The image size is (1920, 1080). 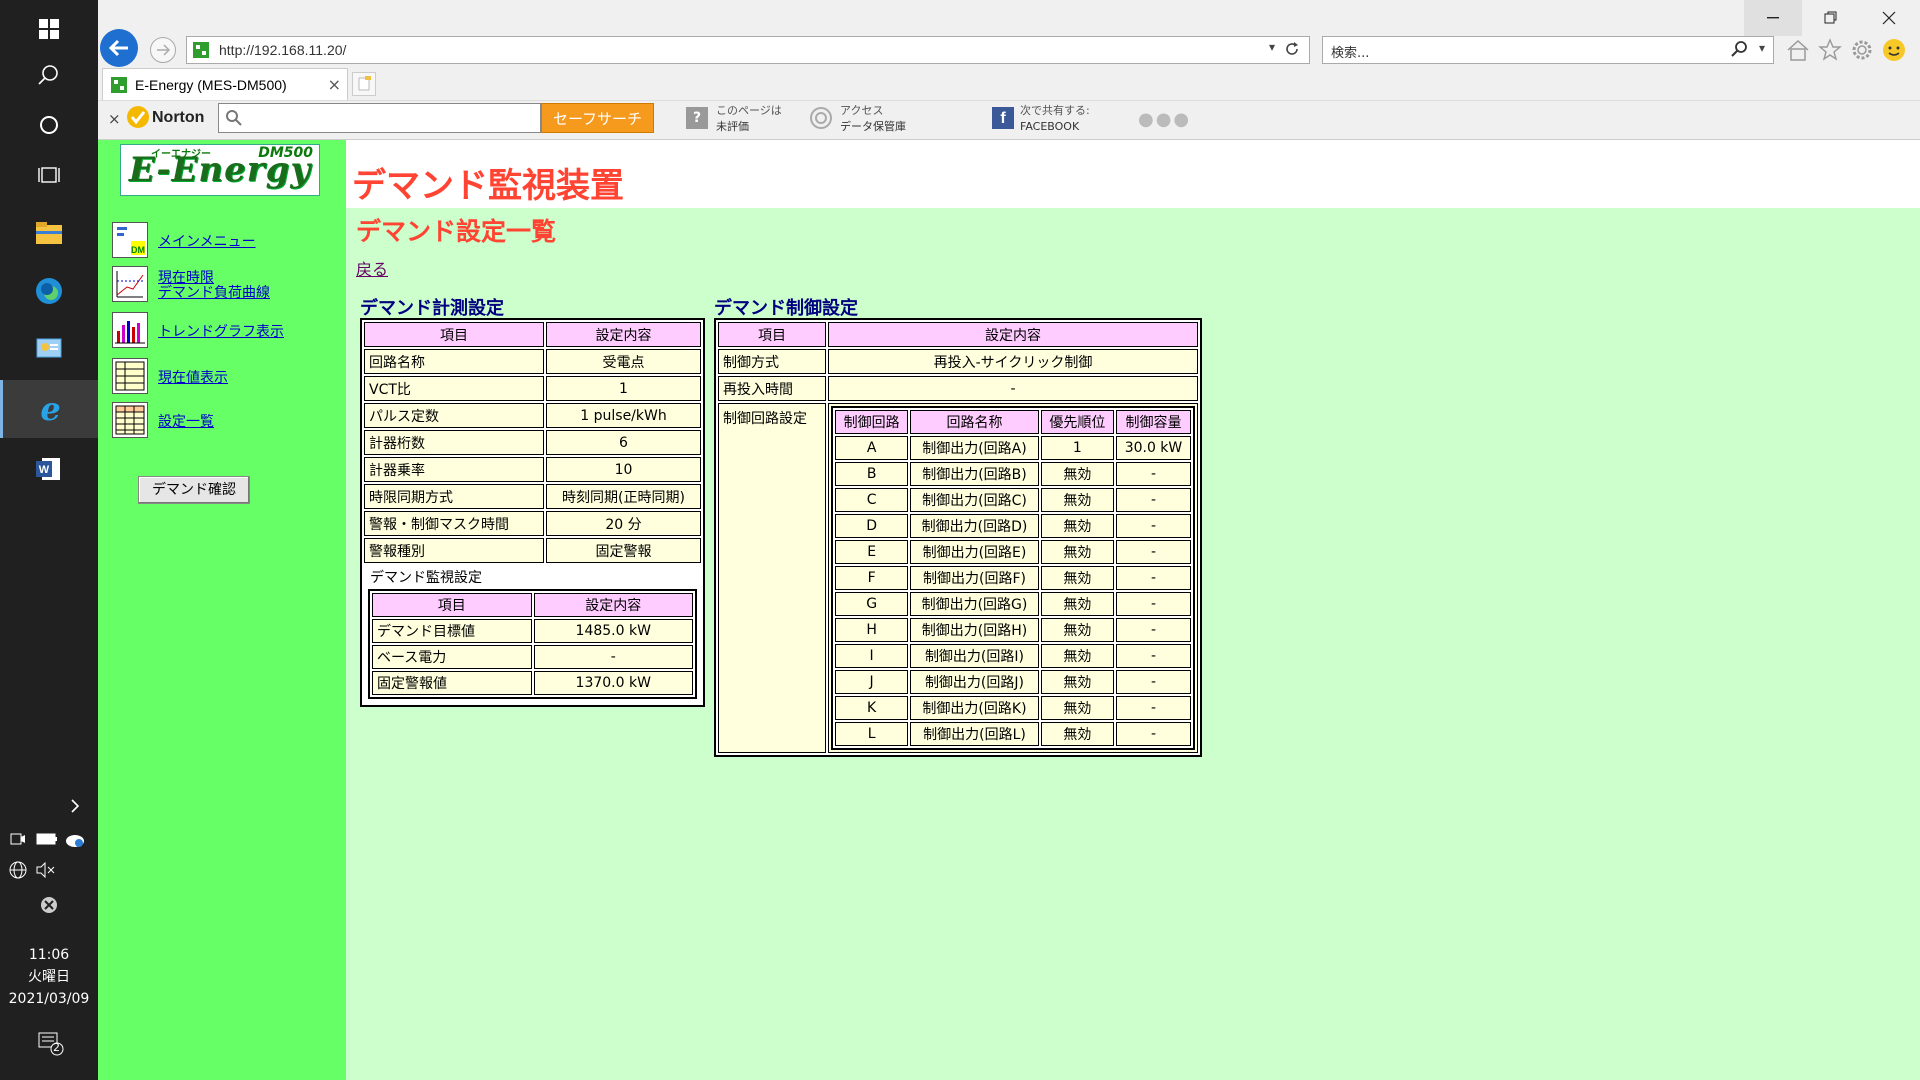 I want to click on more-options-icon: ●●●, so click(x=1164, y=119).